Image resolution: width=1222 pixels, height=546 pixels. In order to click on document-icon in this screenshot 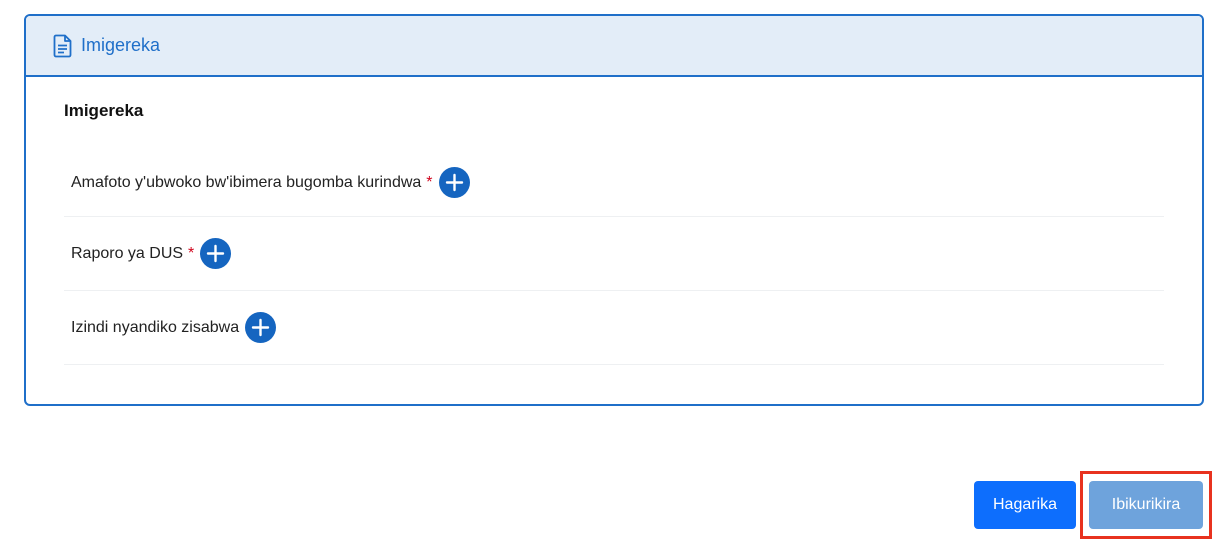, I will do `click(63, 46)`.